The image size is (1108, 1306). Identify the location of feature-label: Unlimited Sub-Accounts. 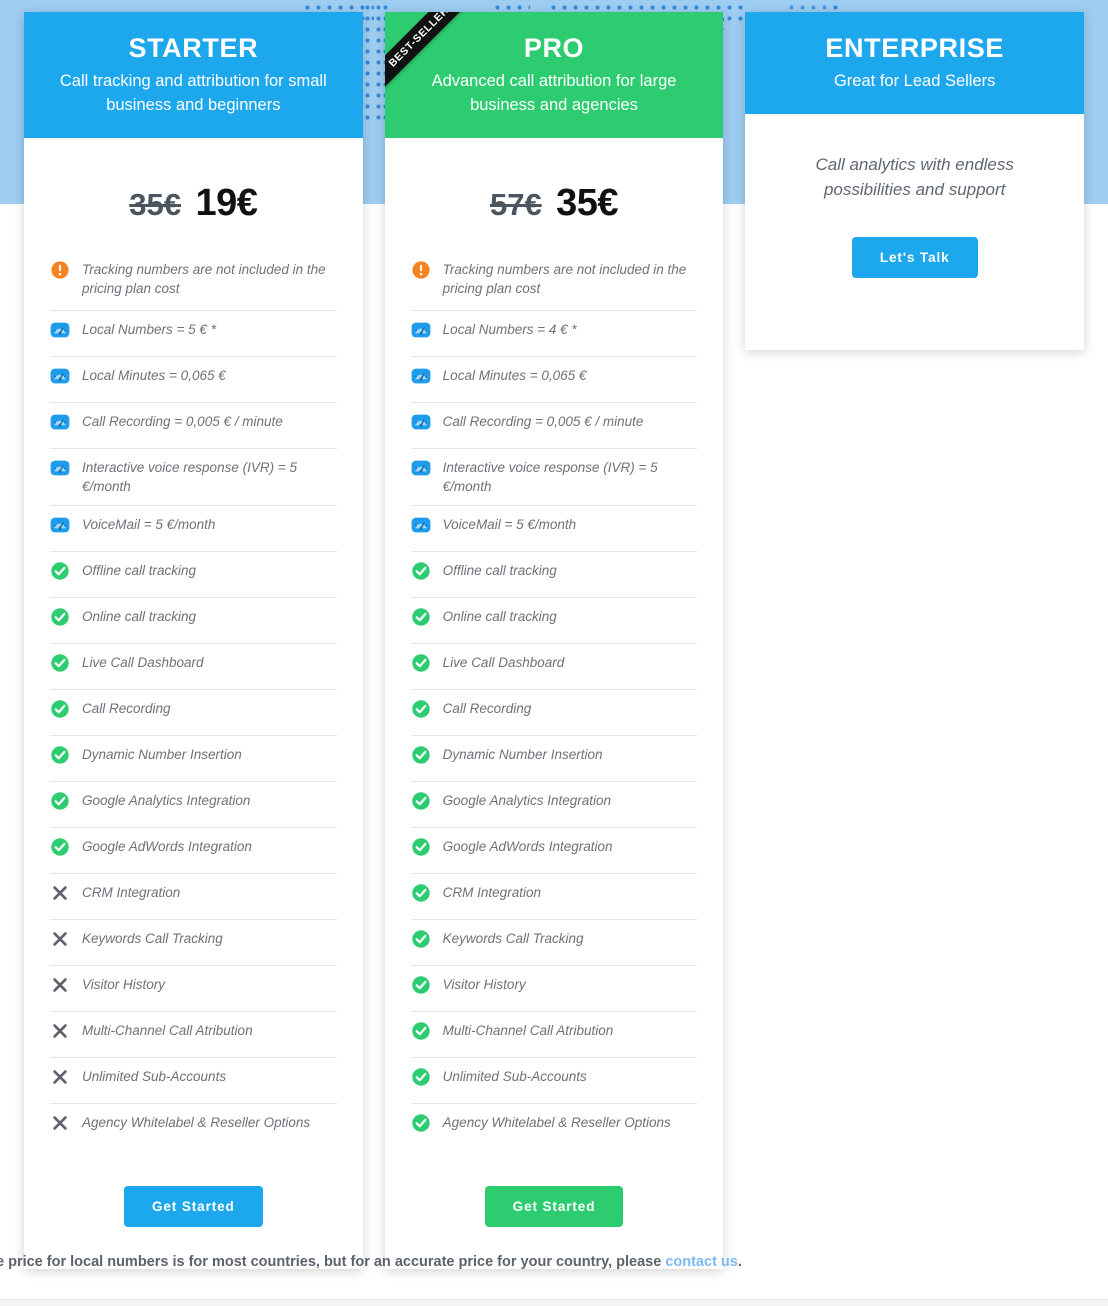
(154, 1077).